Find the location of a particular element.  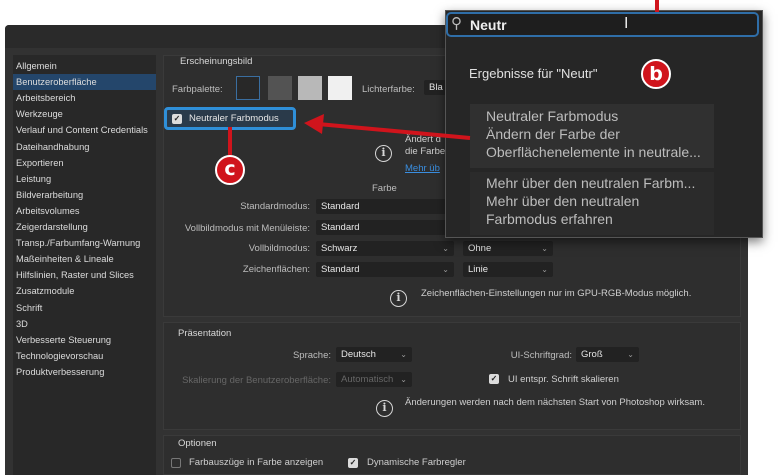

fullscreen-border-select: Ohne ⌄ is located at coordinates (508, 248).